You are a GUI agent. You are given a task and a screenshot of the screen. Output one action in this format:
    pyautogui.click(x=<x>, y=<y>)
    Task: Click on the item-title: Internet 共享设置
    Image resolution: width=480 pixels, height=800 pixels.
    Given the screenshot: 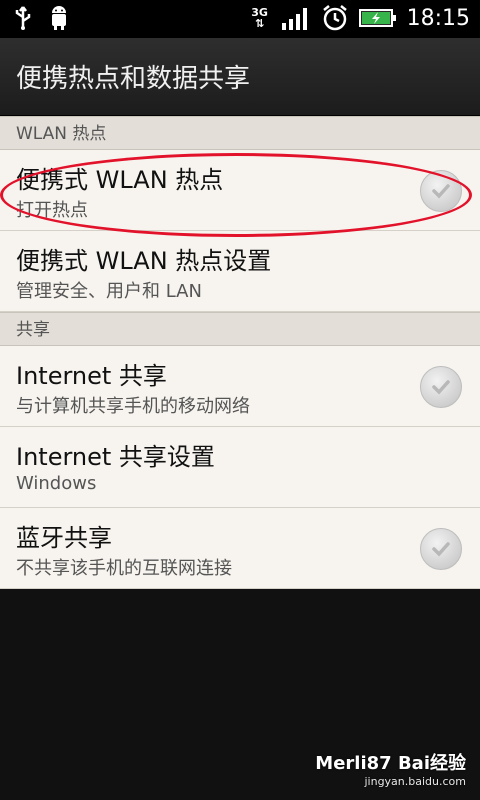 What is the action you would take?
    pyautogui.click(x=115, y=457)
    